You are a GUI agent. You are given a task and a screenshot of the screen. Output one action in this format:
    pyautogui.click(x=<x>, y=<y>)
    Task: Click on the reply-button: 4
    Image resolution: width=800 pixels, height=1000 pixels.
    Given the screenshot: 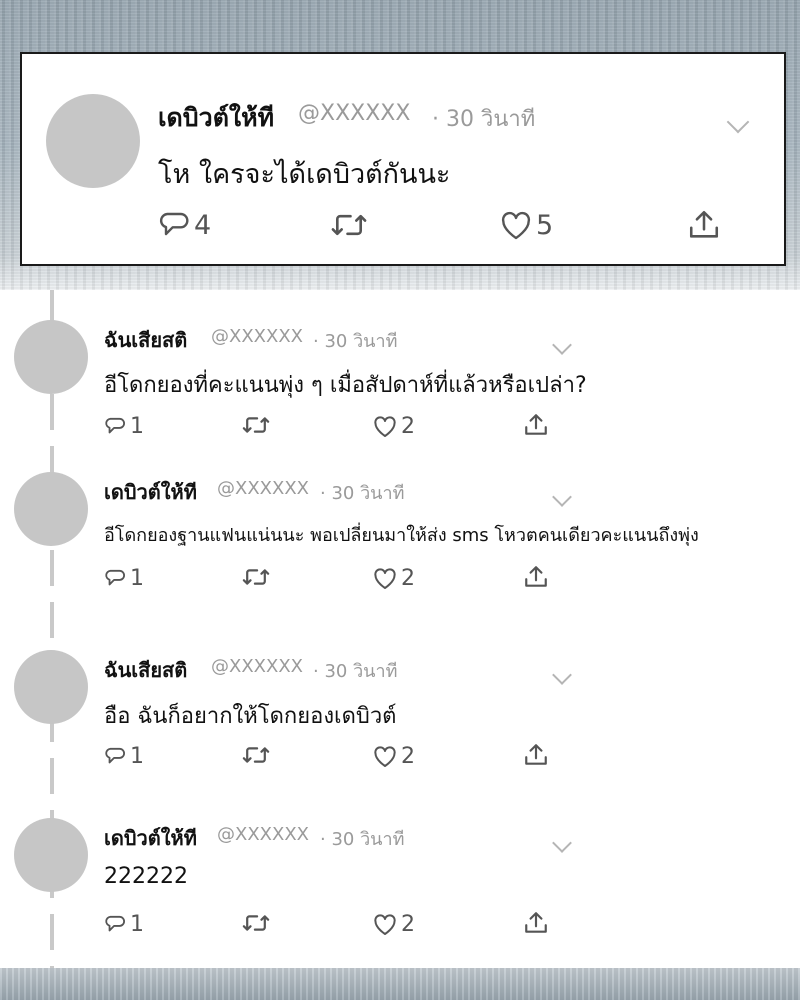 What is the action you would take?
    pyautogui.click(x=184, y=225)
    